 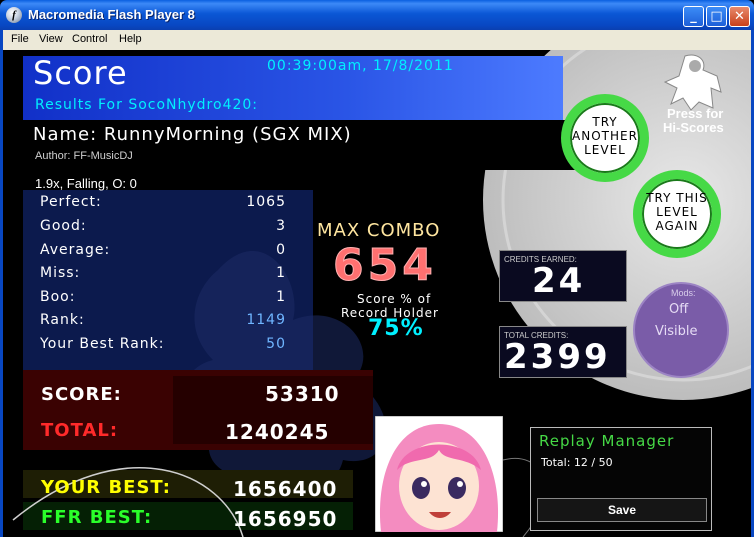 I want to click on try-another-line-2: ANOTHER, so click(x=605, y=136).